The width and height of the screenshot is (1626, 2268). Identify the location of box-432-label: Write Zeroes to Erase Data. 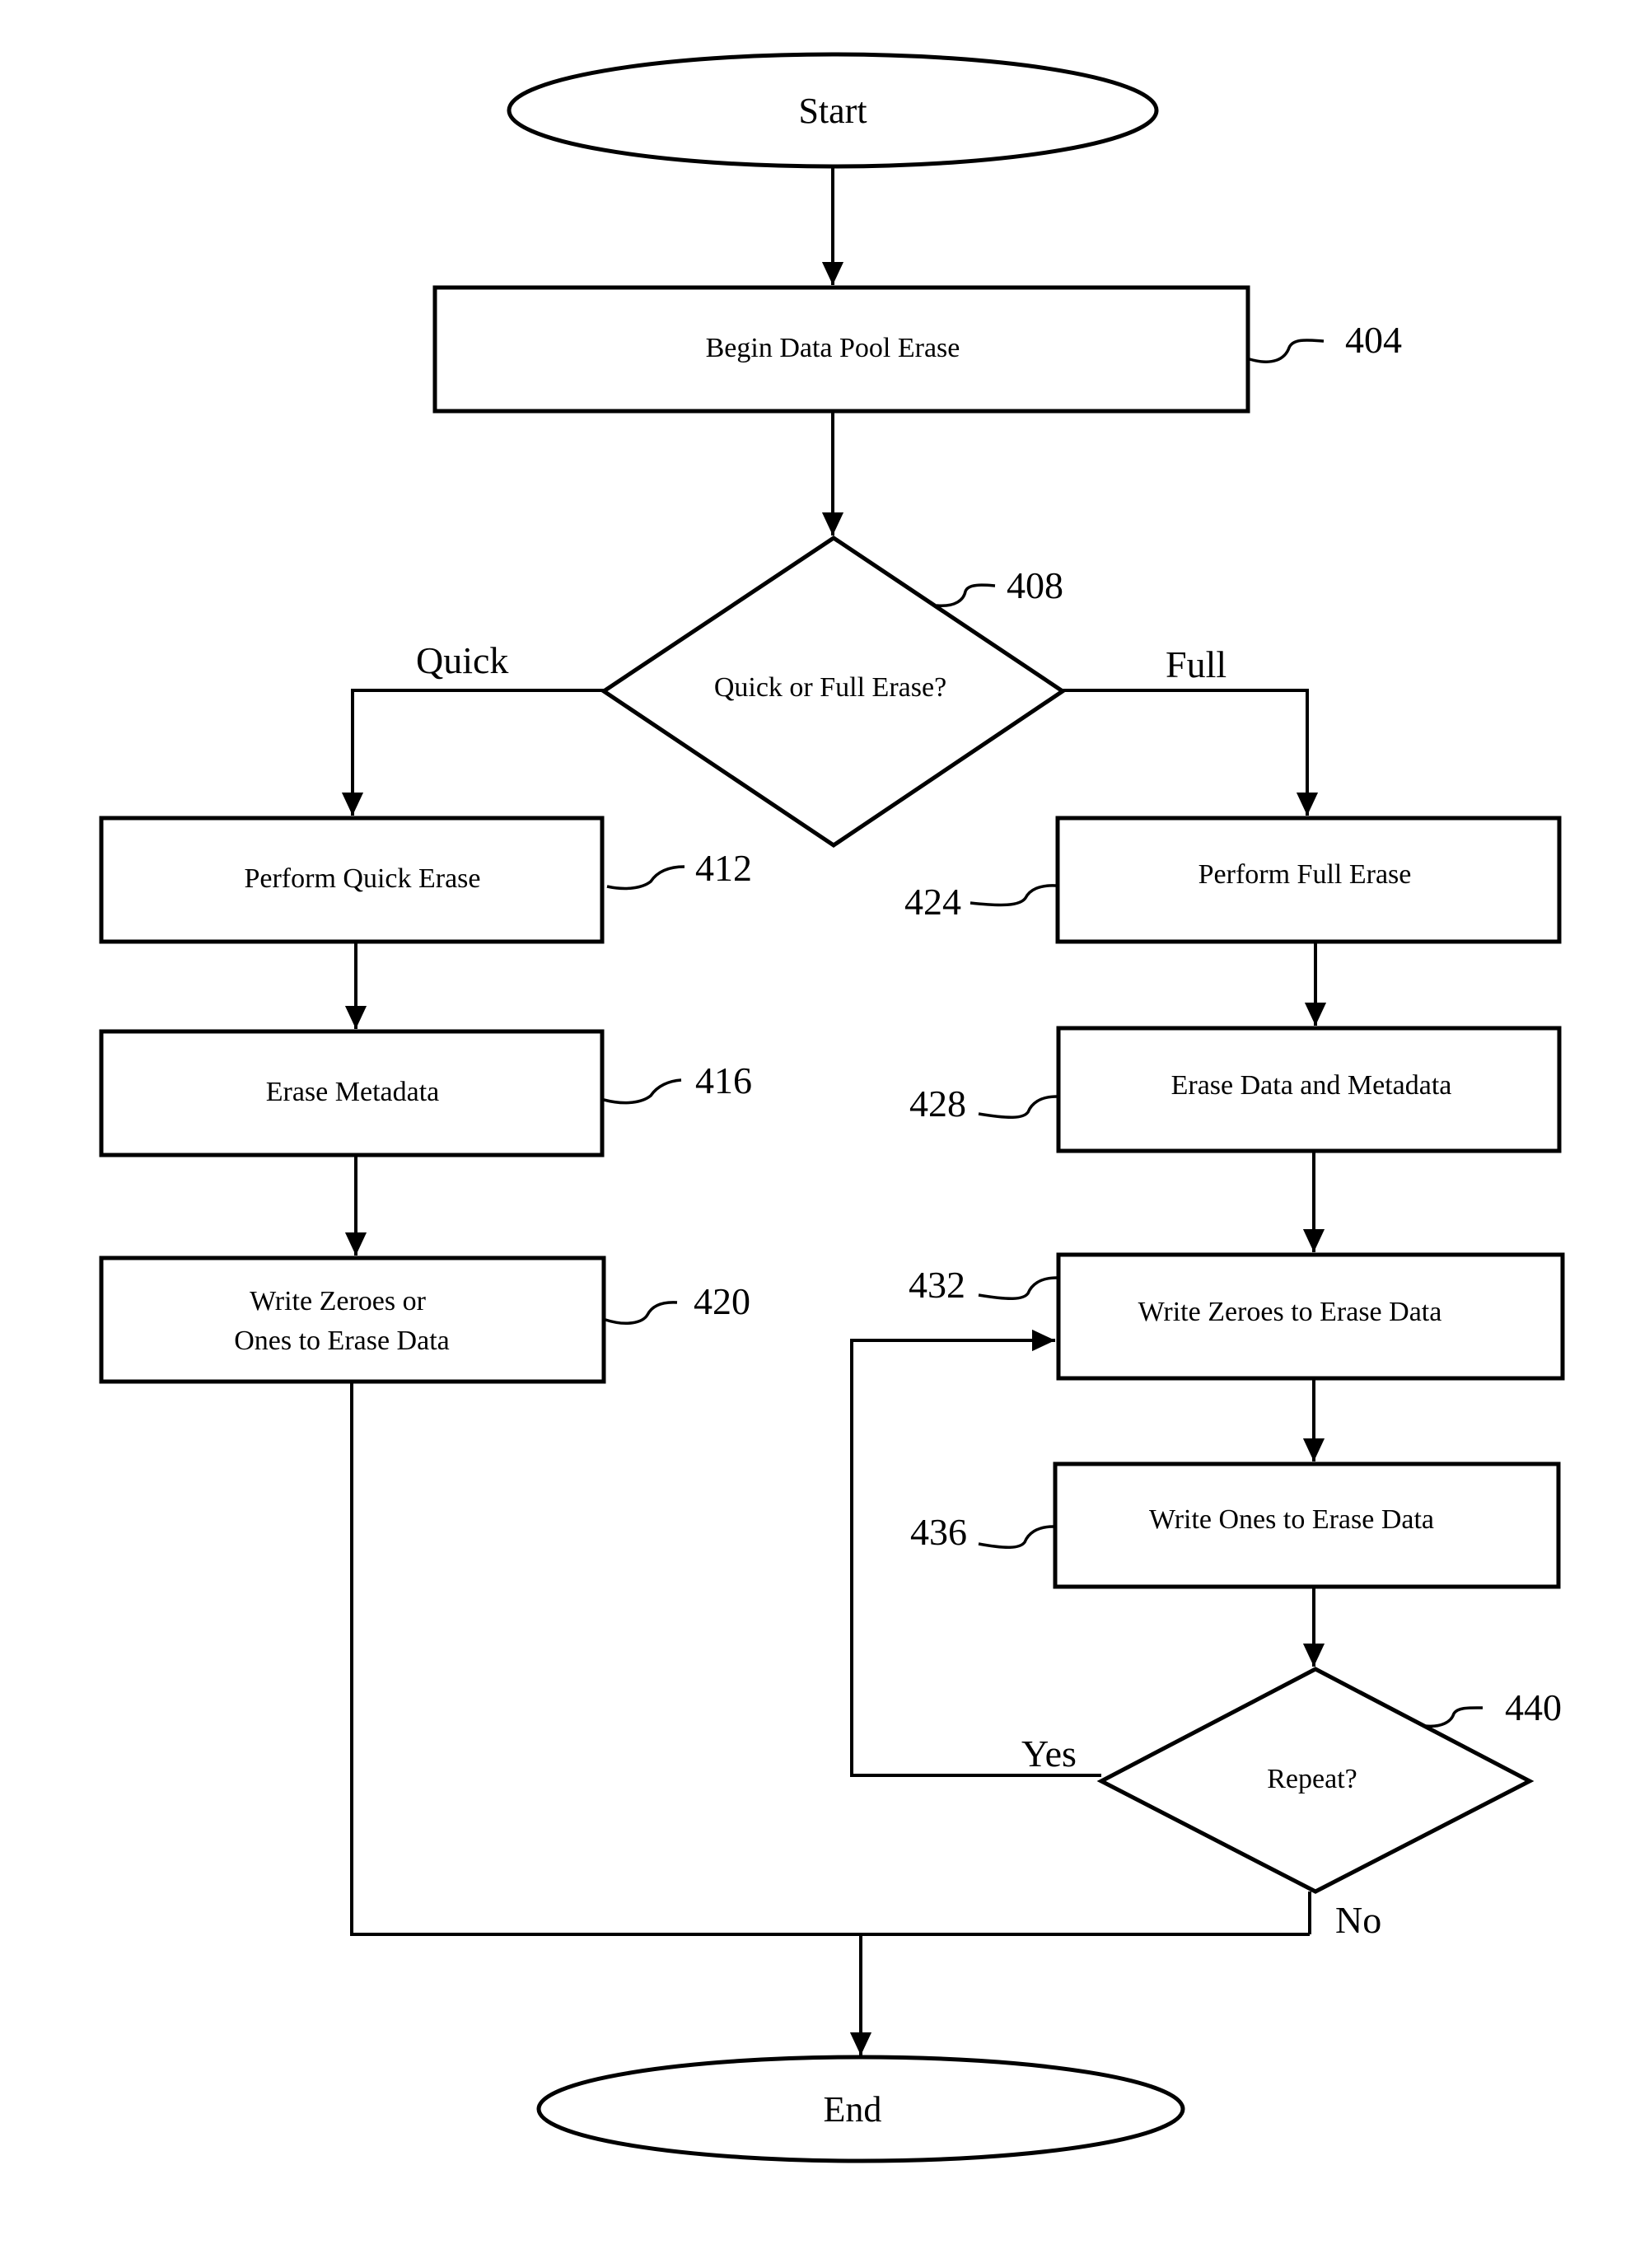
(1290, 1312).